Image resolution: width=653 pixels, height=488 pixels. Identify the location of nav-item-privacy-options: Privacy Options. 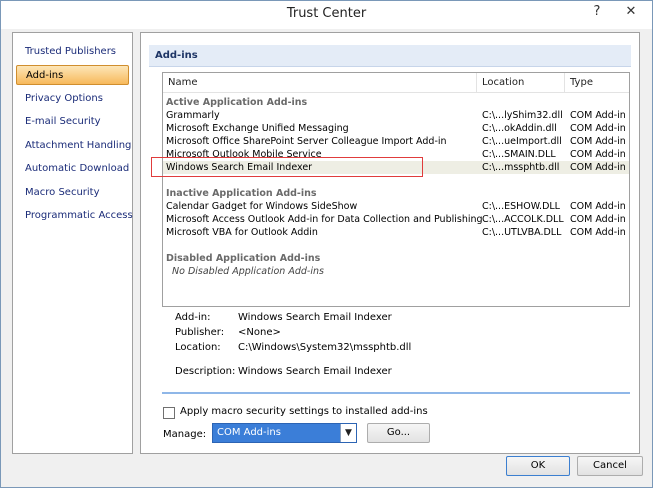
(72, 99).